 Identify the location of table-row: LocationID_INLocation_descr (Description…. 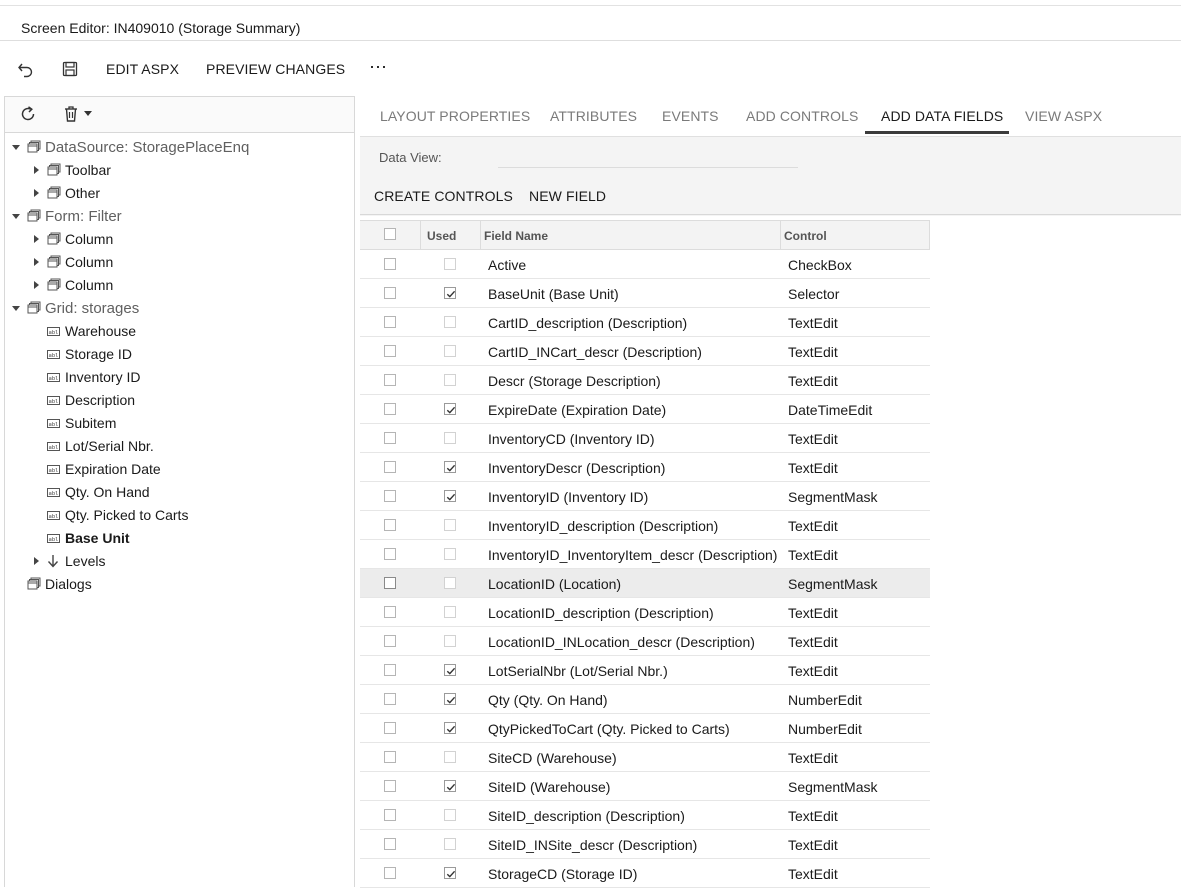
(645, 641).